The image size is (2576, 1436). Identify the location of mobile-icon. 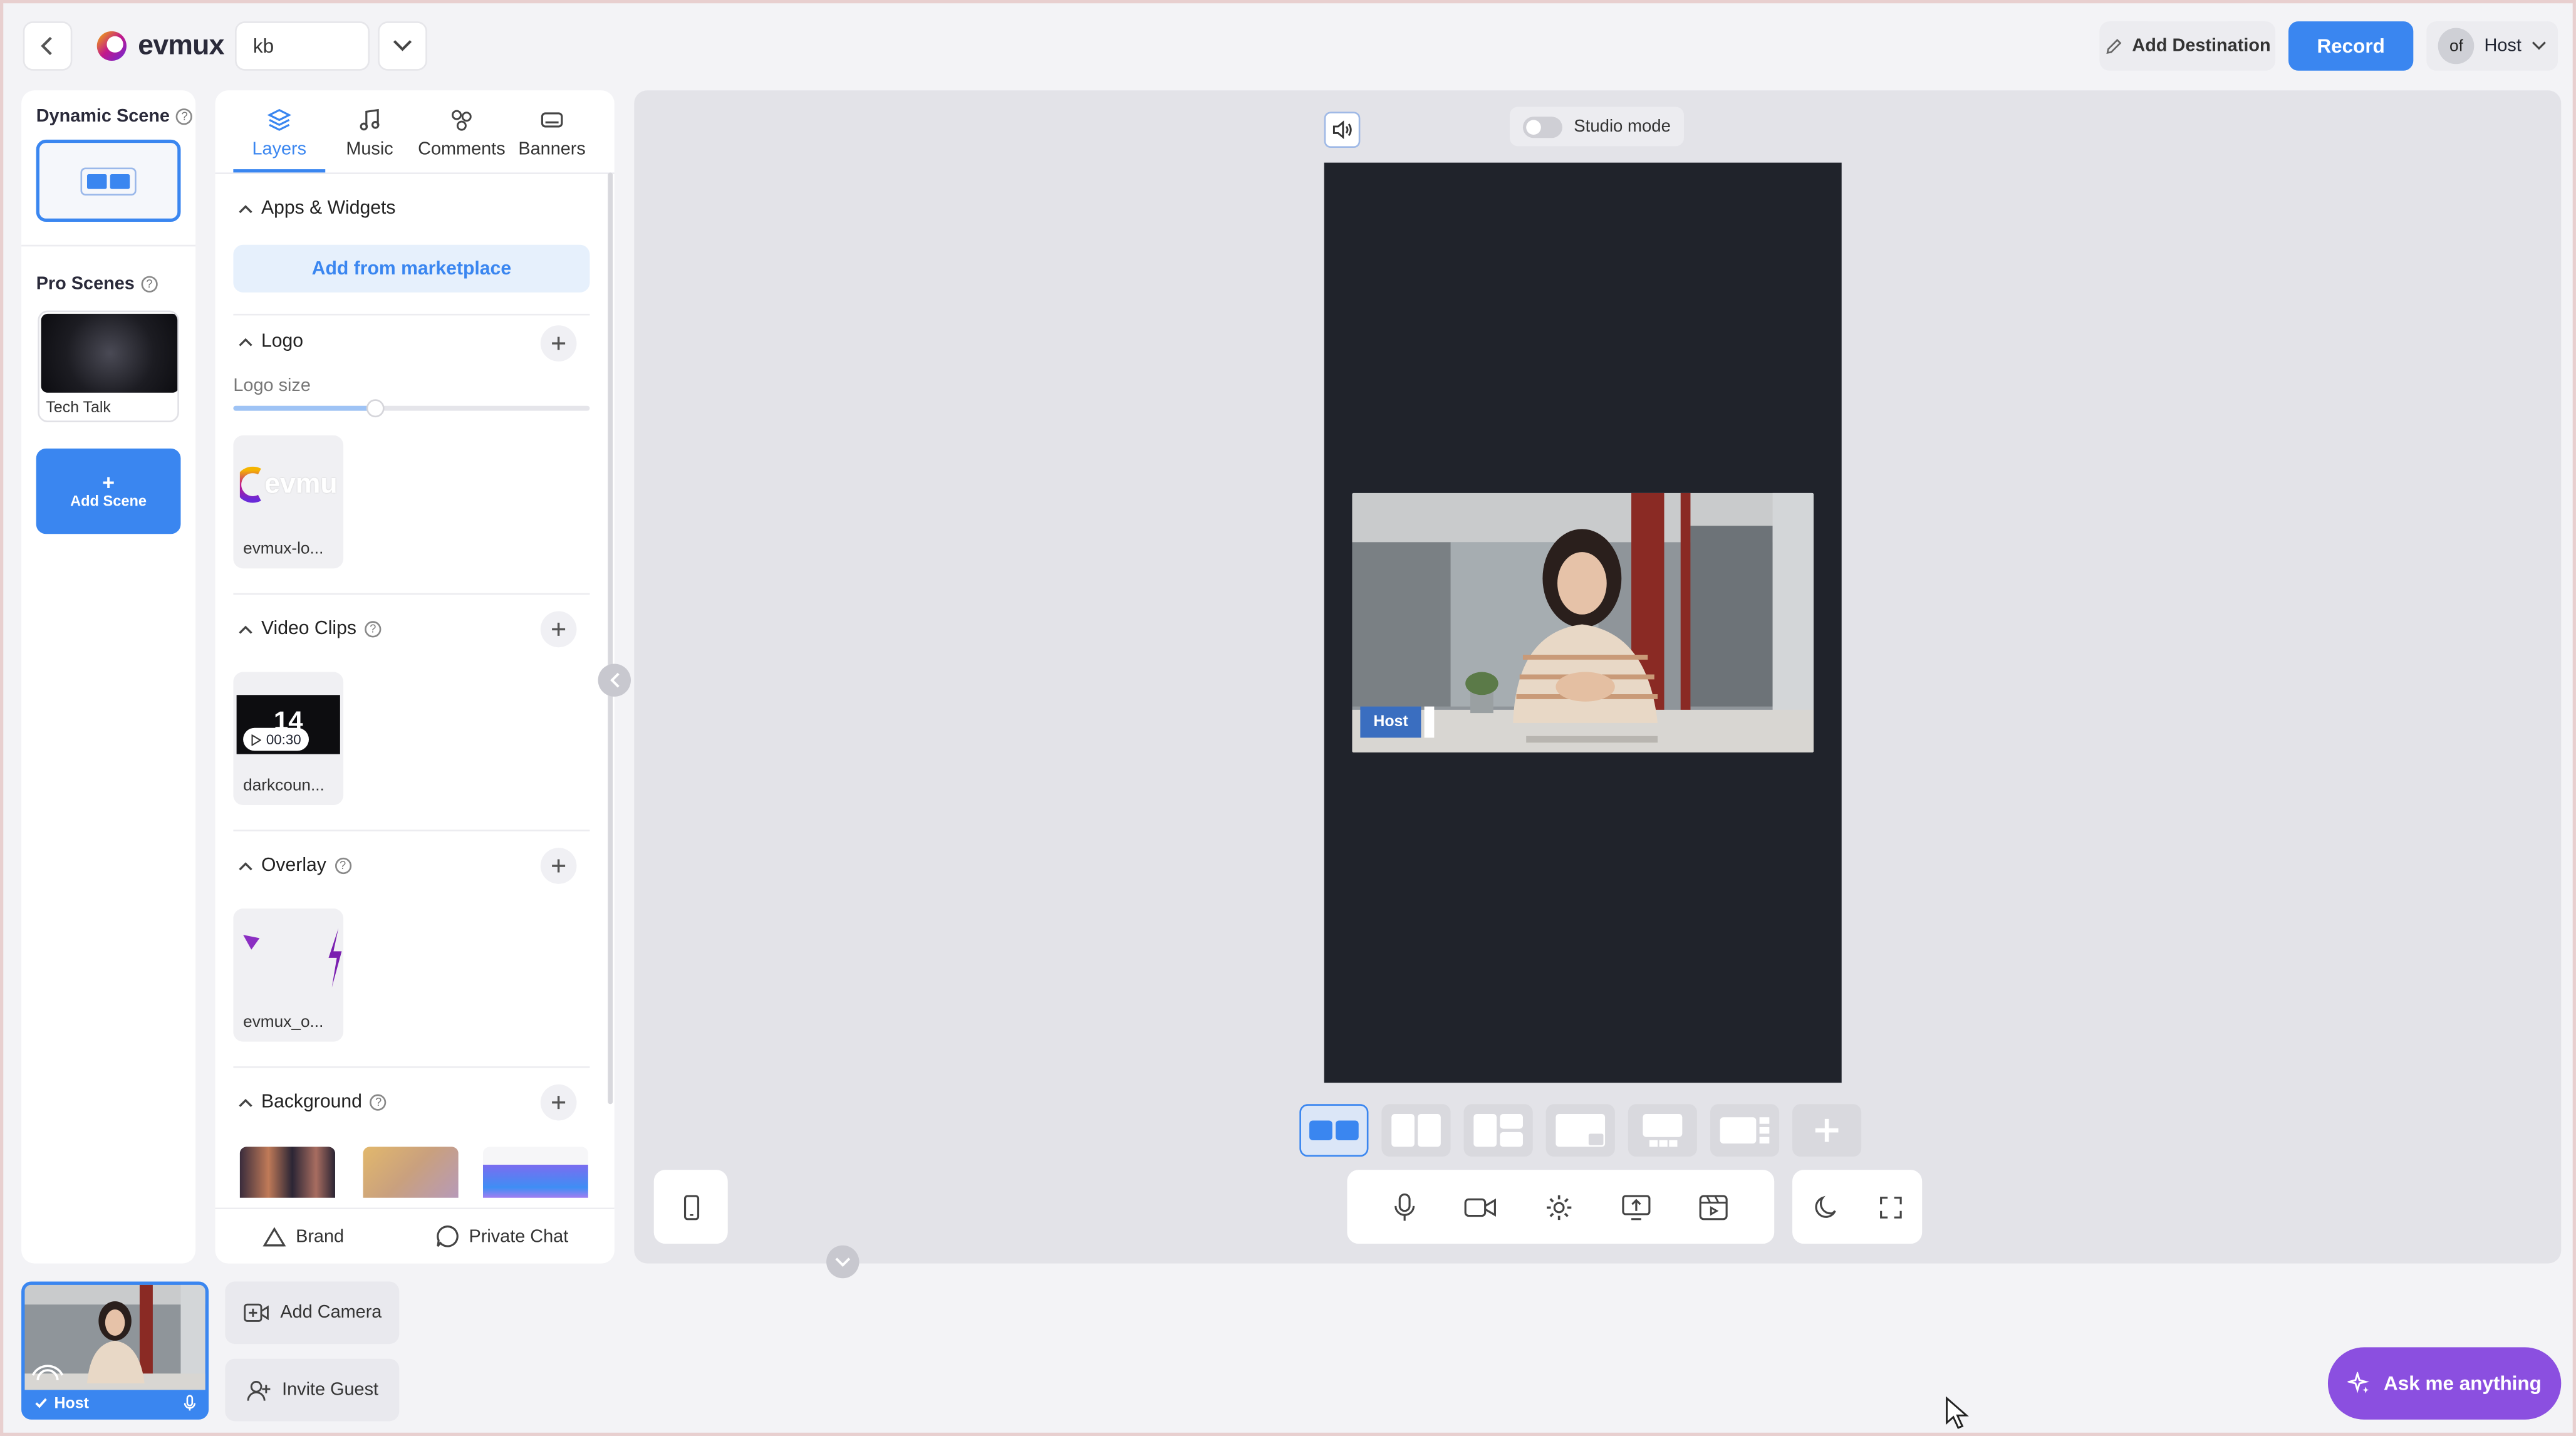
(691, 1207).